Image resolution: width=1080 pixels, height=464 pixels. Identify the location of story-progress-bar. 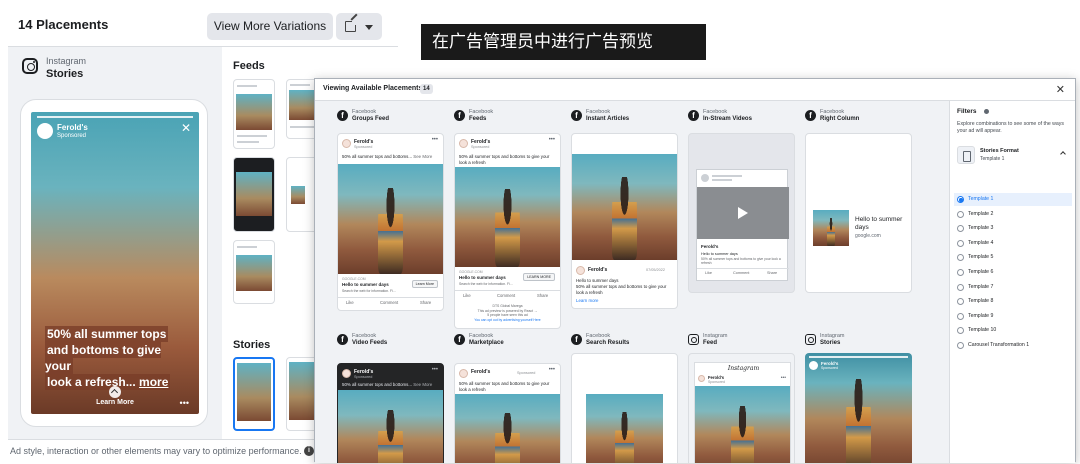
(858, 357).